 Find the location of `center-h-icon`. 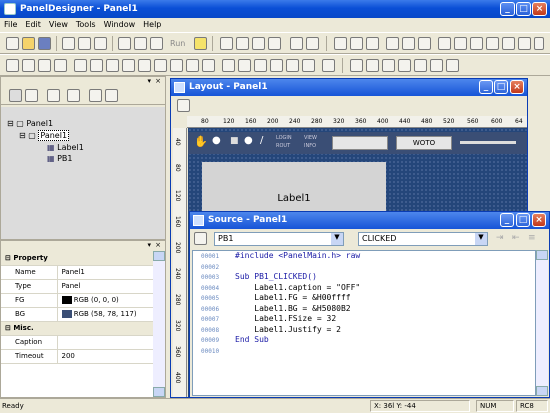

center-h-icon is located at coordinates (524, 43).